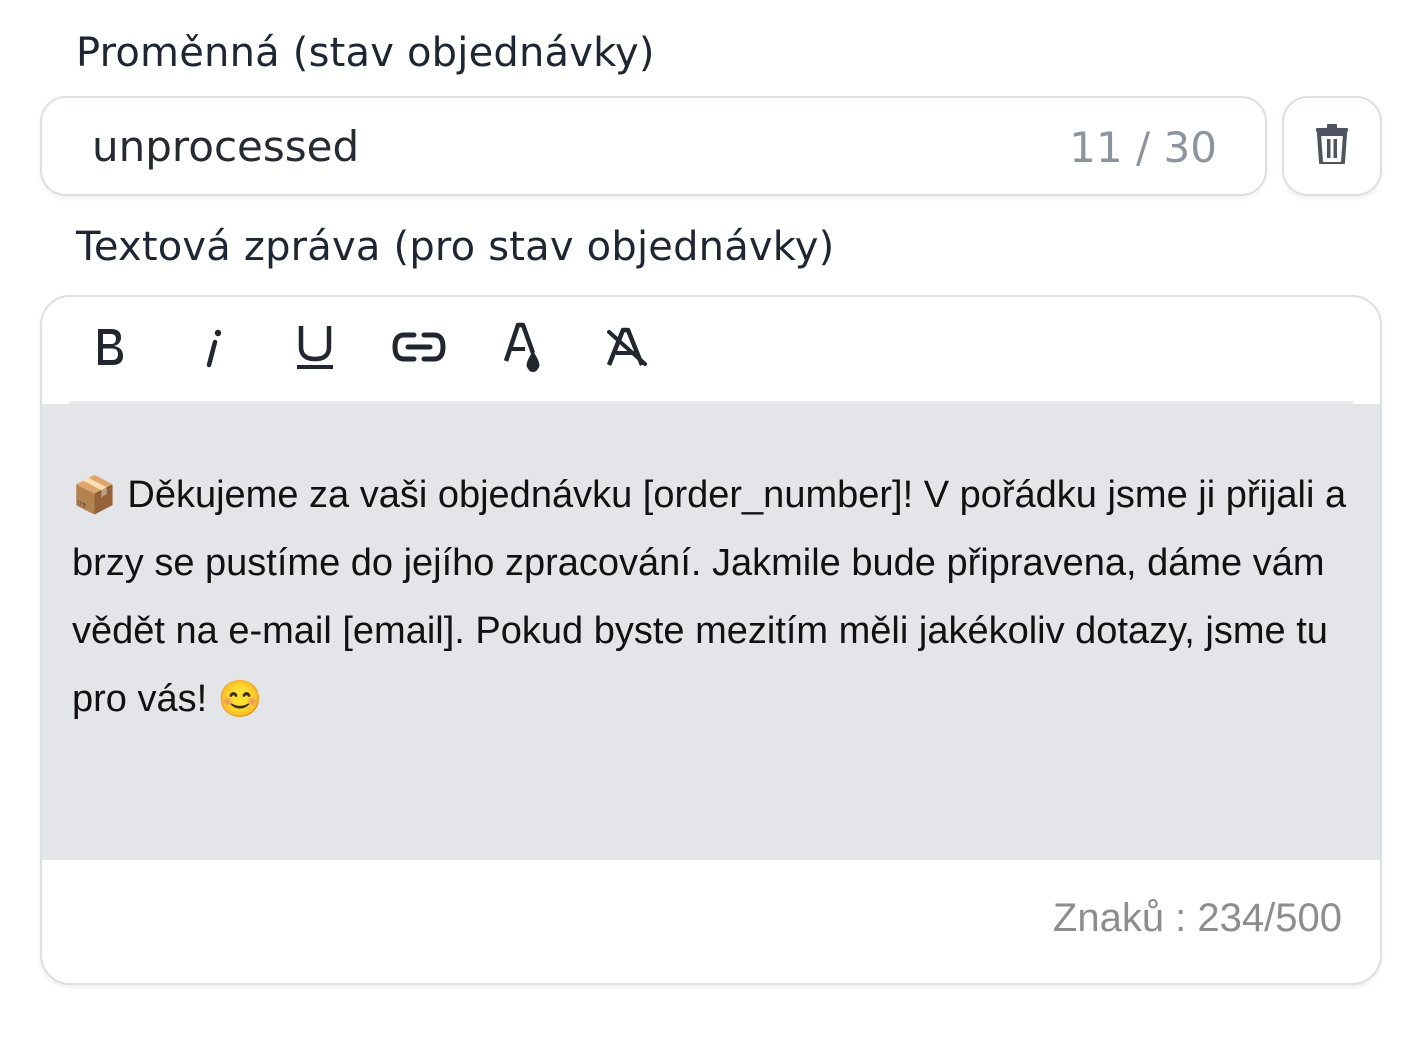  I want to click on underline-icon, so click(315, 349).